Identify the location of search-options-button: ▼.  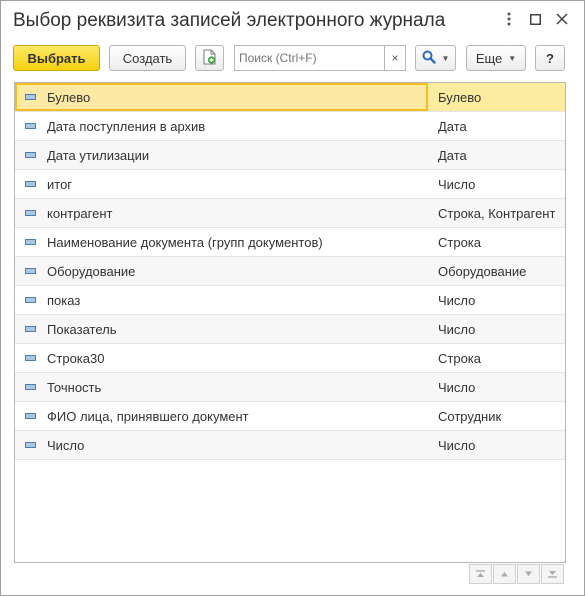
(435, 58).